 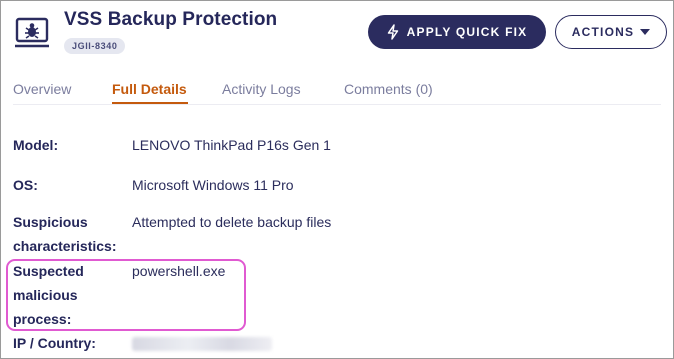 I want to click on tab-divider, so click(x=337, y=104).